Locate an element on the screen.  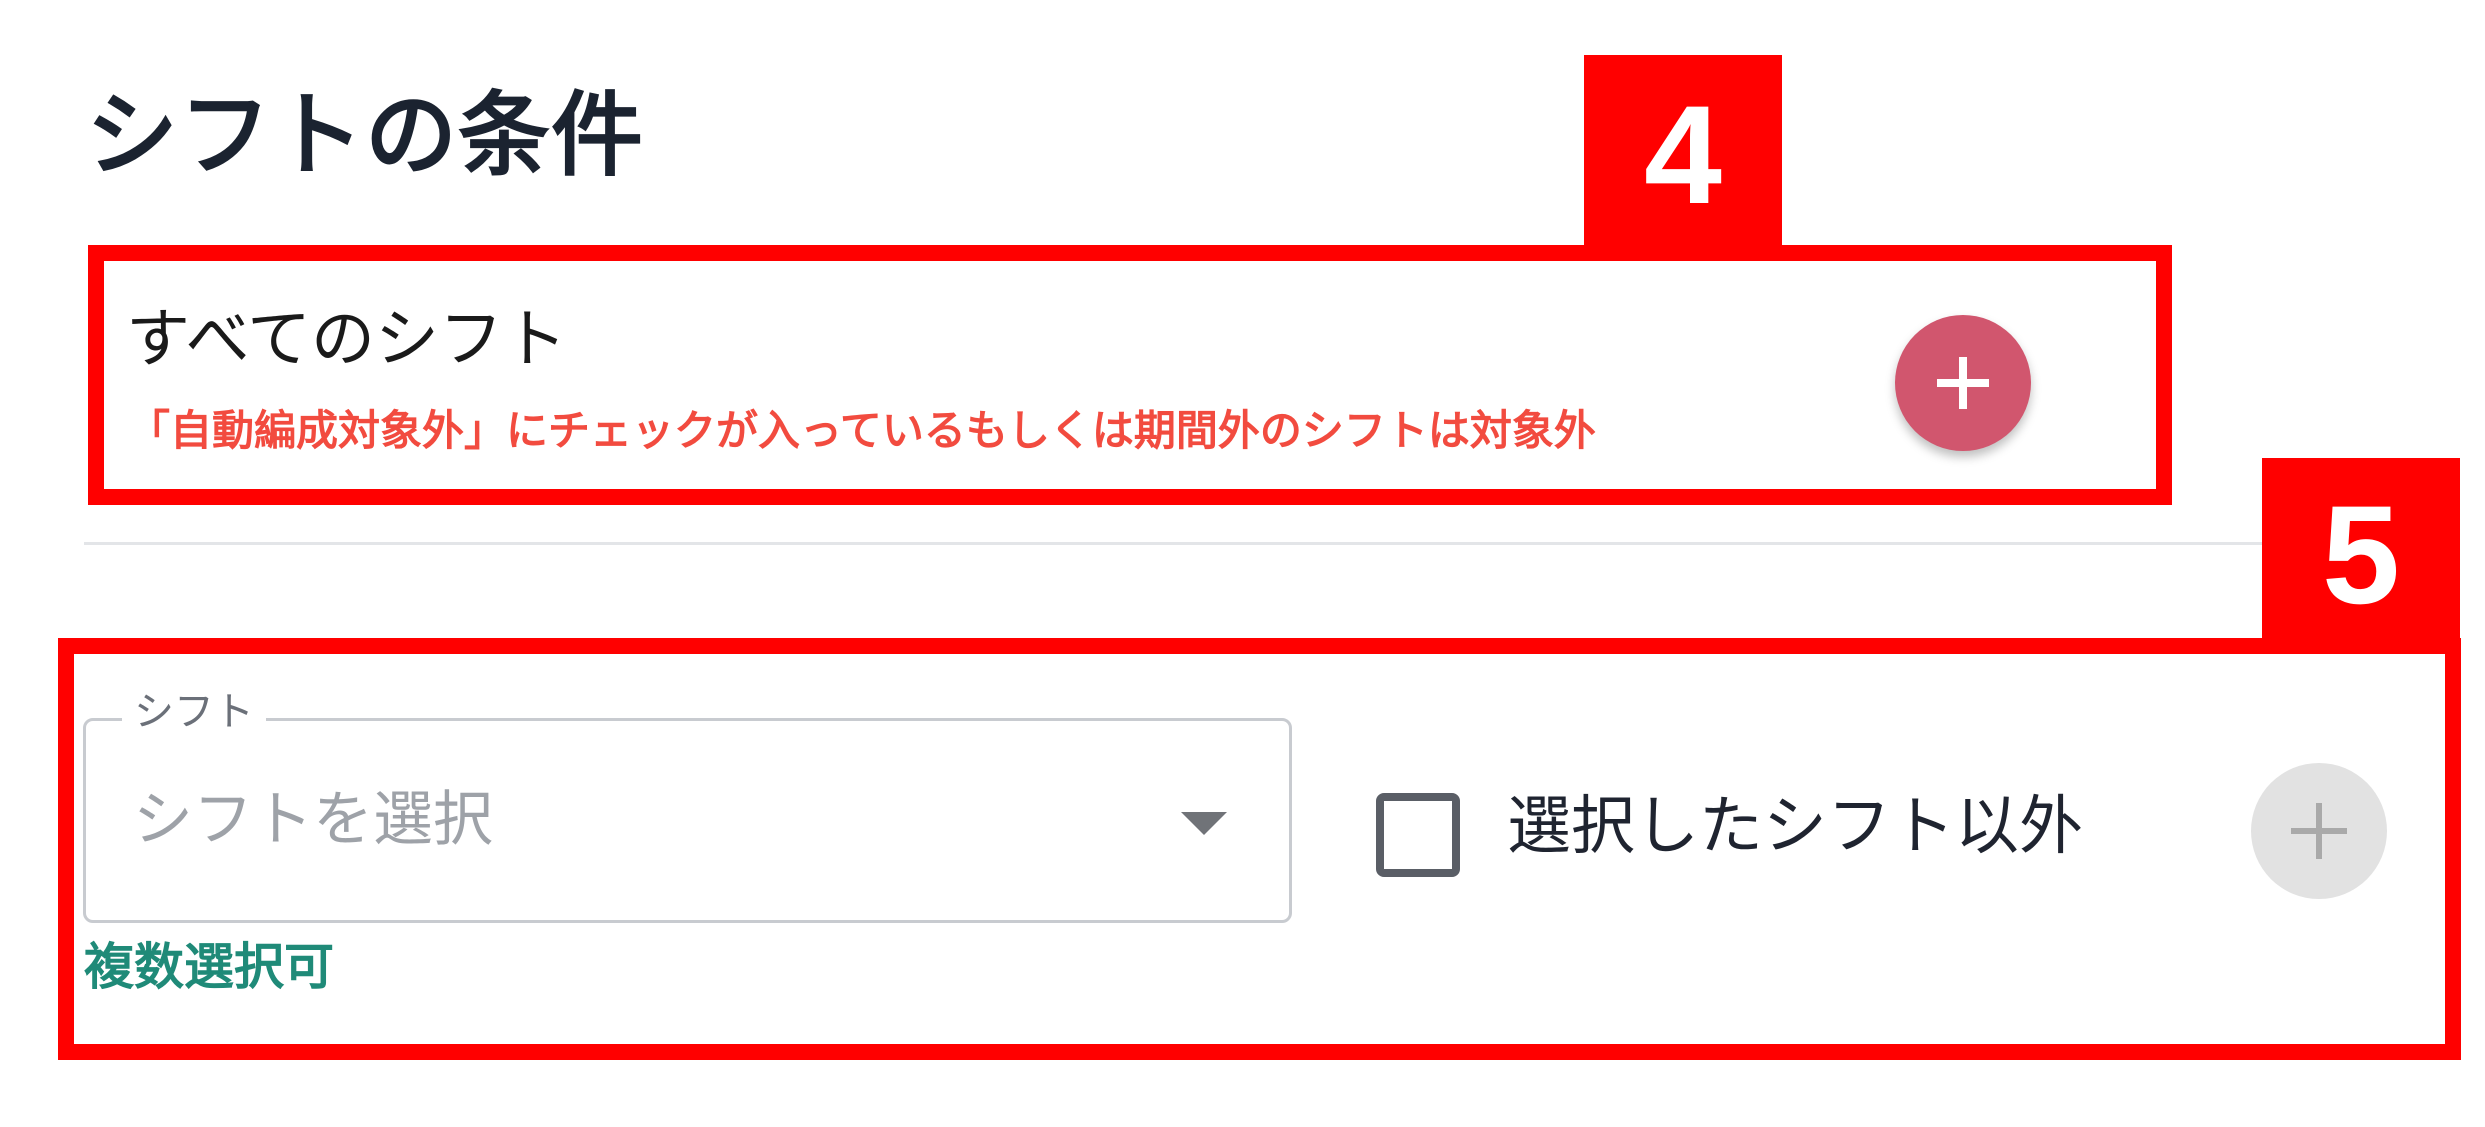
all-shifts-note: 「自動編成対象外」にチェックが入っているもしくは期間外のシフトは対象外 is located at coordinates (862, 430).